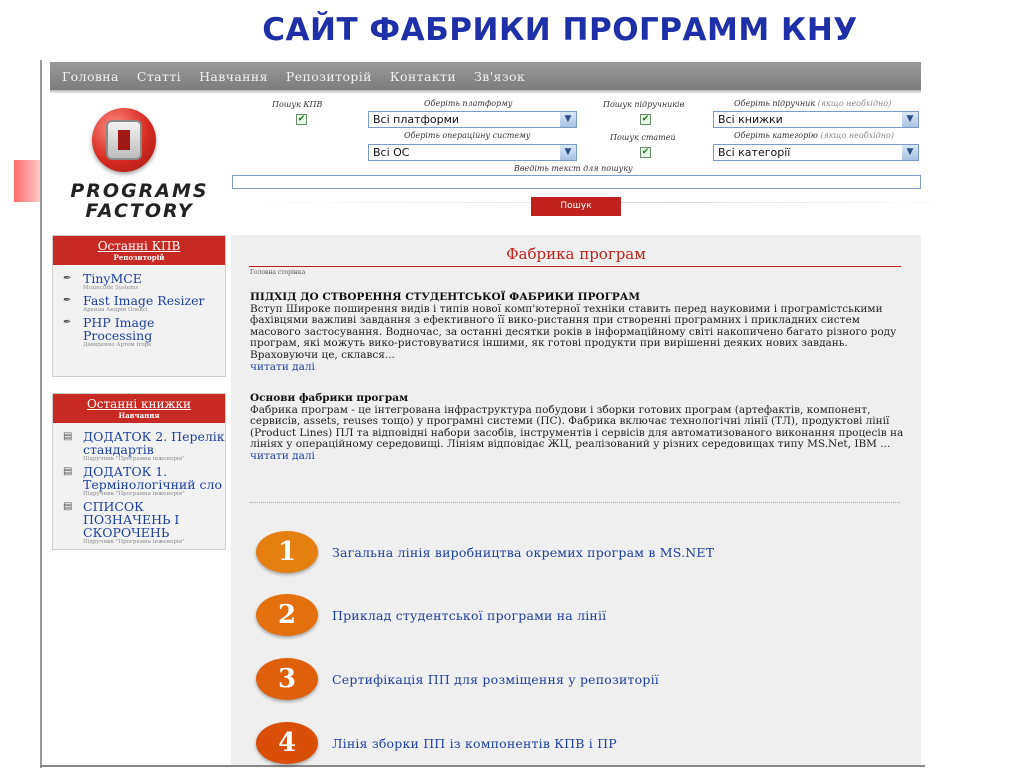  What do you see at coordinates (573, 168) in the screenshot?
I see `search-text-label: Введіть текст для пошуку` at bounding box center [573, 168].